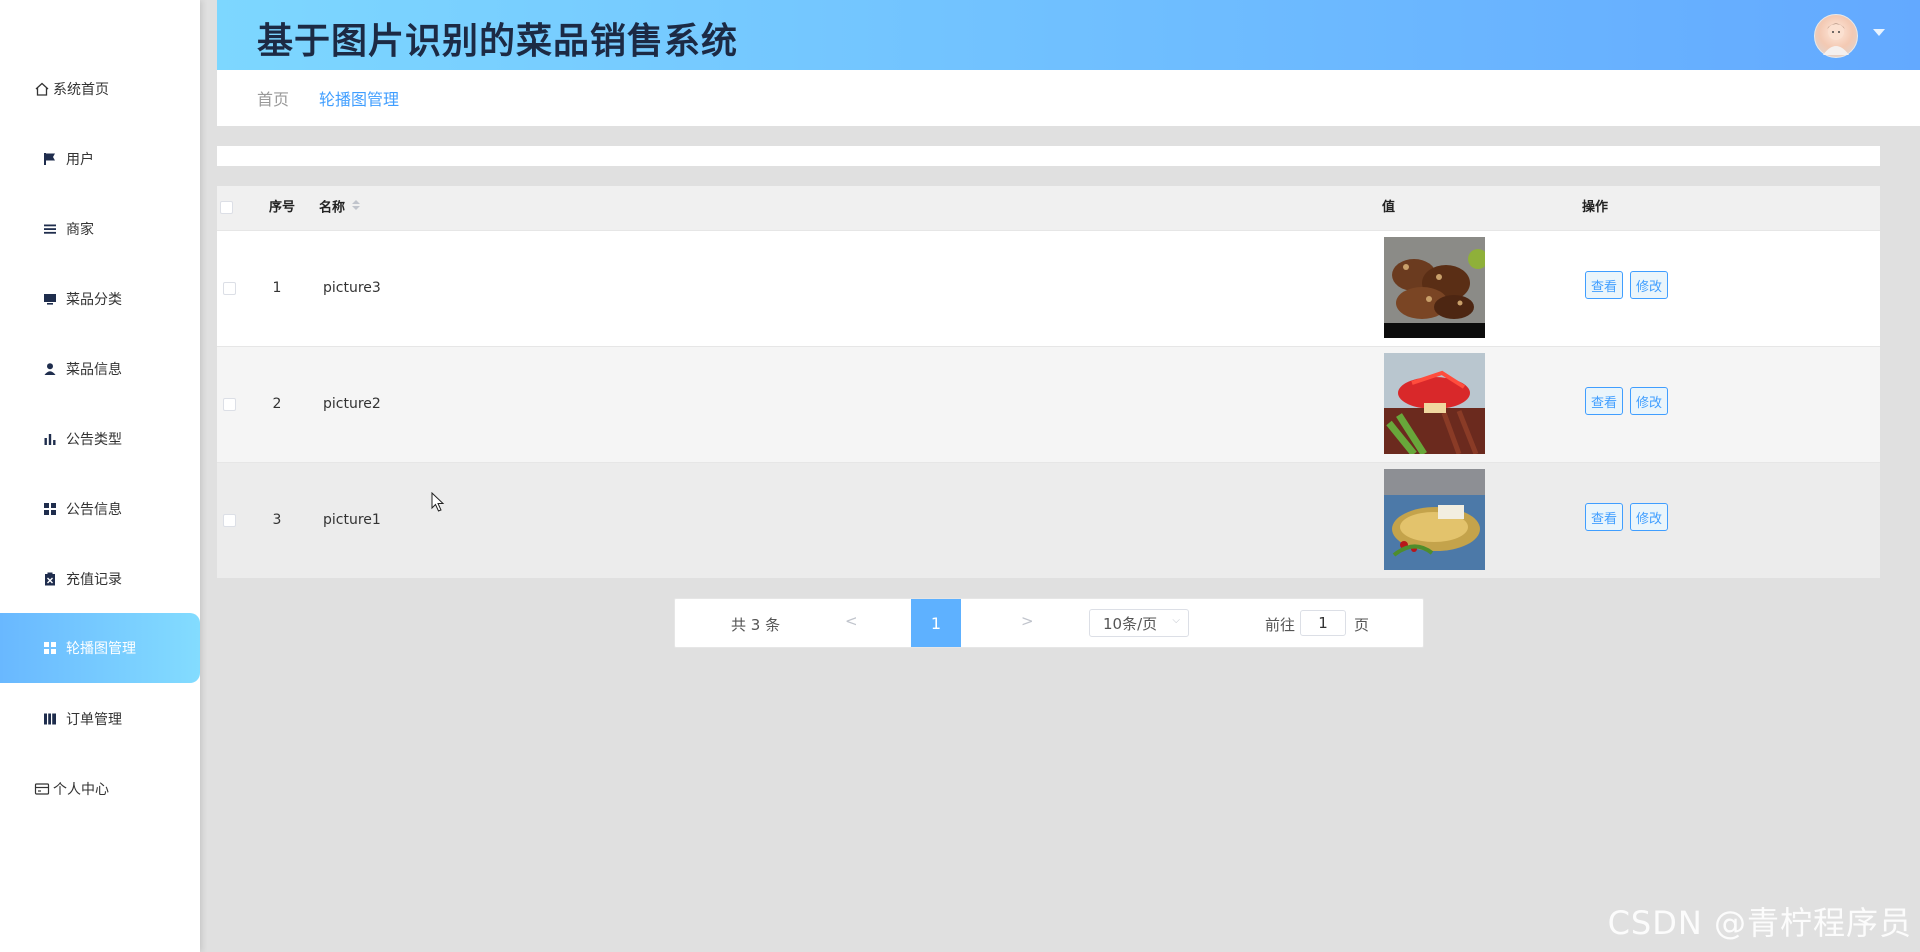 The height and width of the screenshot is (952, 1920). What do you see at coordinates (1027, 621) in the screenshot?
I see `next-page-button: >` at bounding box center [1027, 621].